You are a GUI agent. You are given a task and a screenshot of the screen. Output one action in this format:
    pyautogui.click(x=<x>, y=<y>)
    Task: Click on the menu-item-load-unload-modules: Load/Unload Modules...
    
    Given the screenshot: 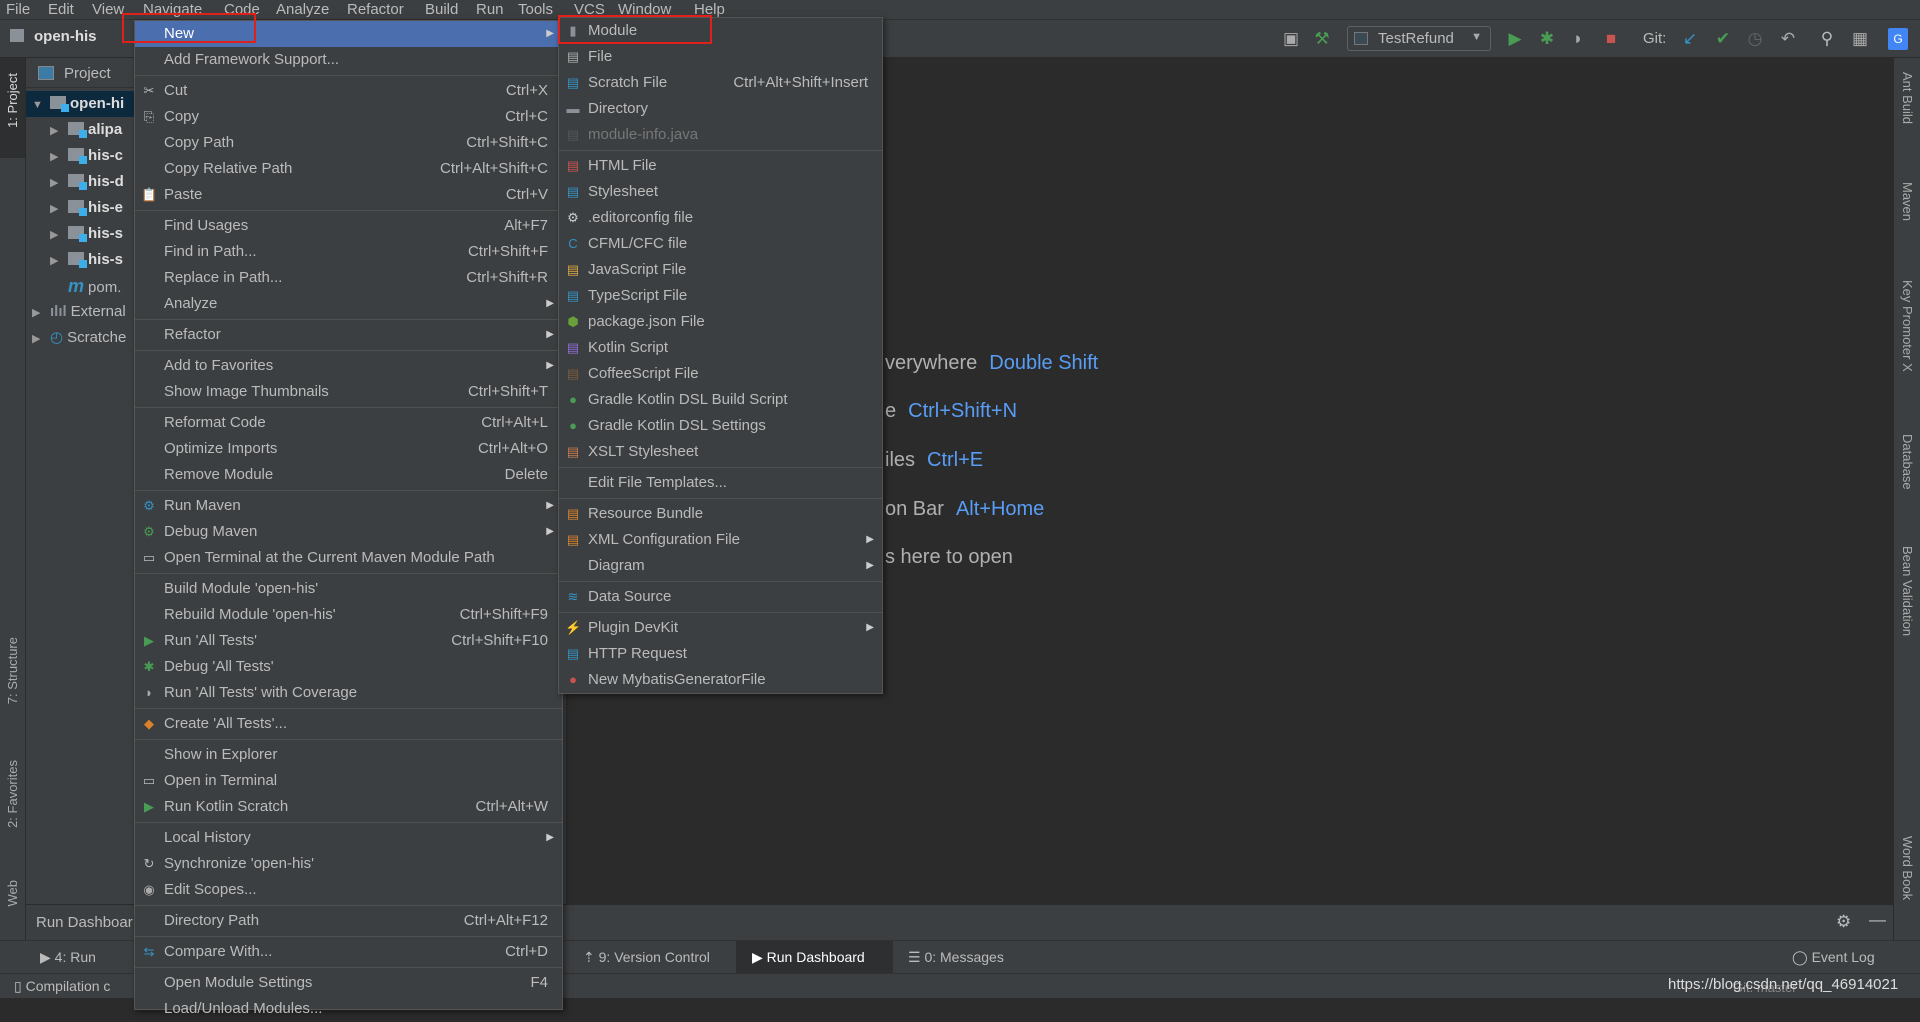 What is the action you would take?
    pyautogui.click(x=348, y=1009)
    